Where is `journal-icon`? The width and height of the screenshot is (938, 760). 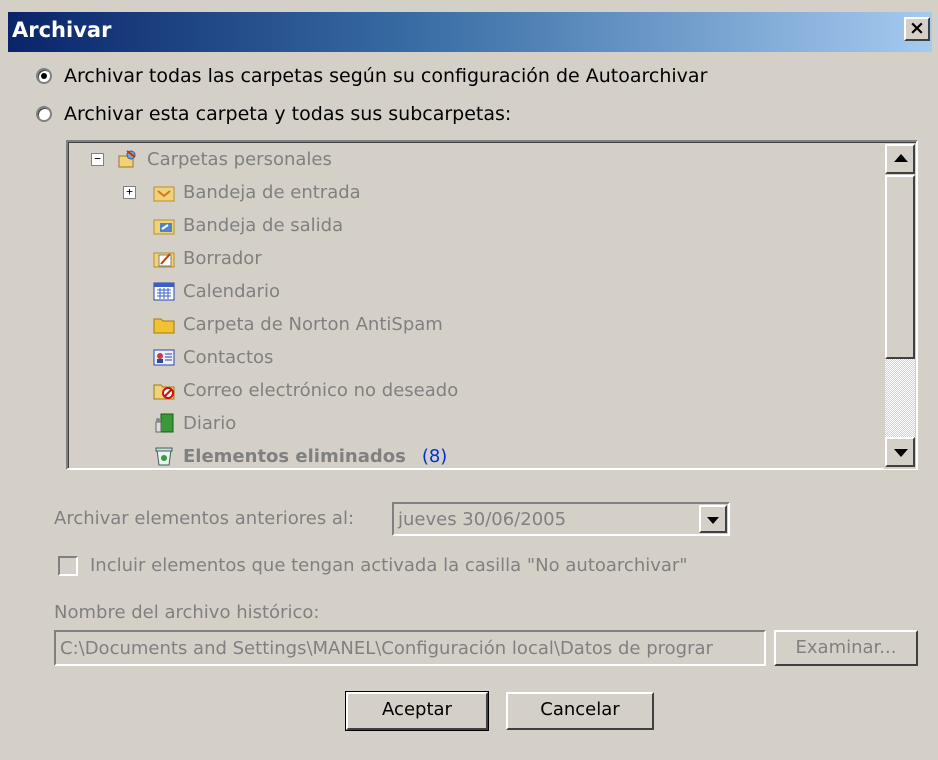
journal-icon is located at coordinates (164, 423).